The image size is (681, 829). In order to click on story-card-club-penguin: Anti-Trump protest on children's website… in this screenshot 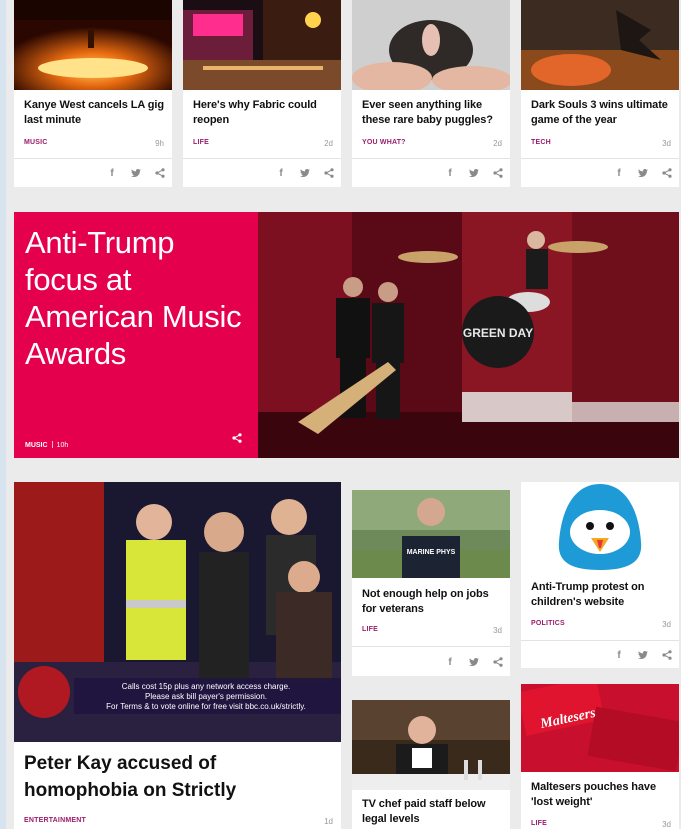, I will do `click(600, 575)`.